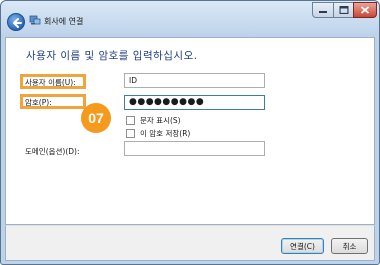 Image resolution: width=380 pixels, height=265 pixels. What do you see at coordinates (130, 133) in the screenshot?
I see `remember-password-checkbox` at bounding box center [130, 133].